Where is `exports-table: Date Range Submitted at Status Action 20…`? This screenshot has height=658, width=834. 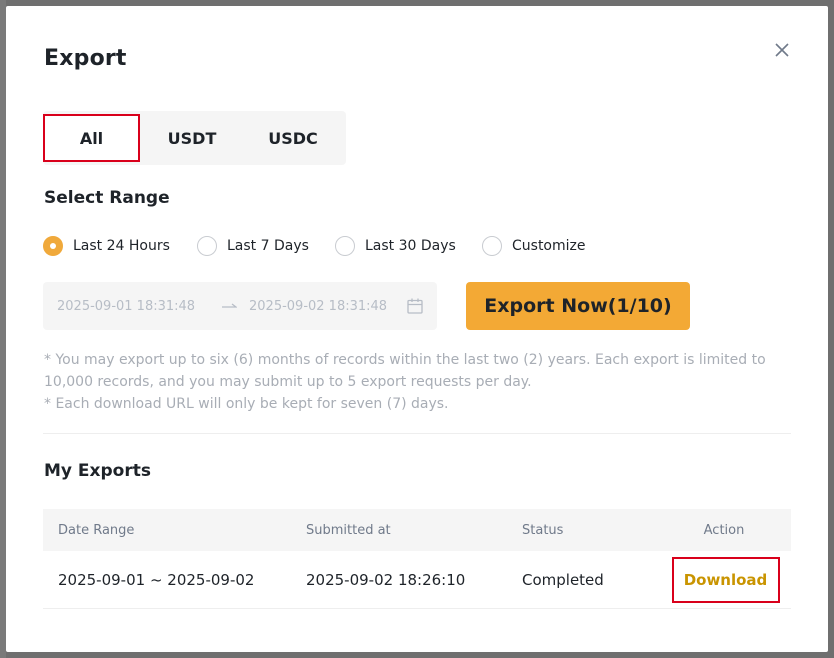 exports-table: Date Range Submitted at Status Action 20… is located at coordinates (417, 559).